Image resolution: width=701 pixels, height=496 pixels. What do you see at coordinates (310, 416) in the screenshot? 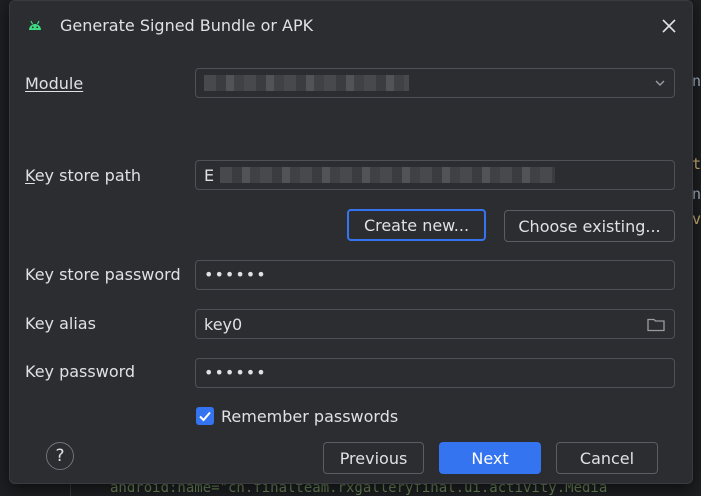
I see `remember-passwords-label: Remember passwords` at bounding box center [310, 416].